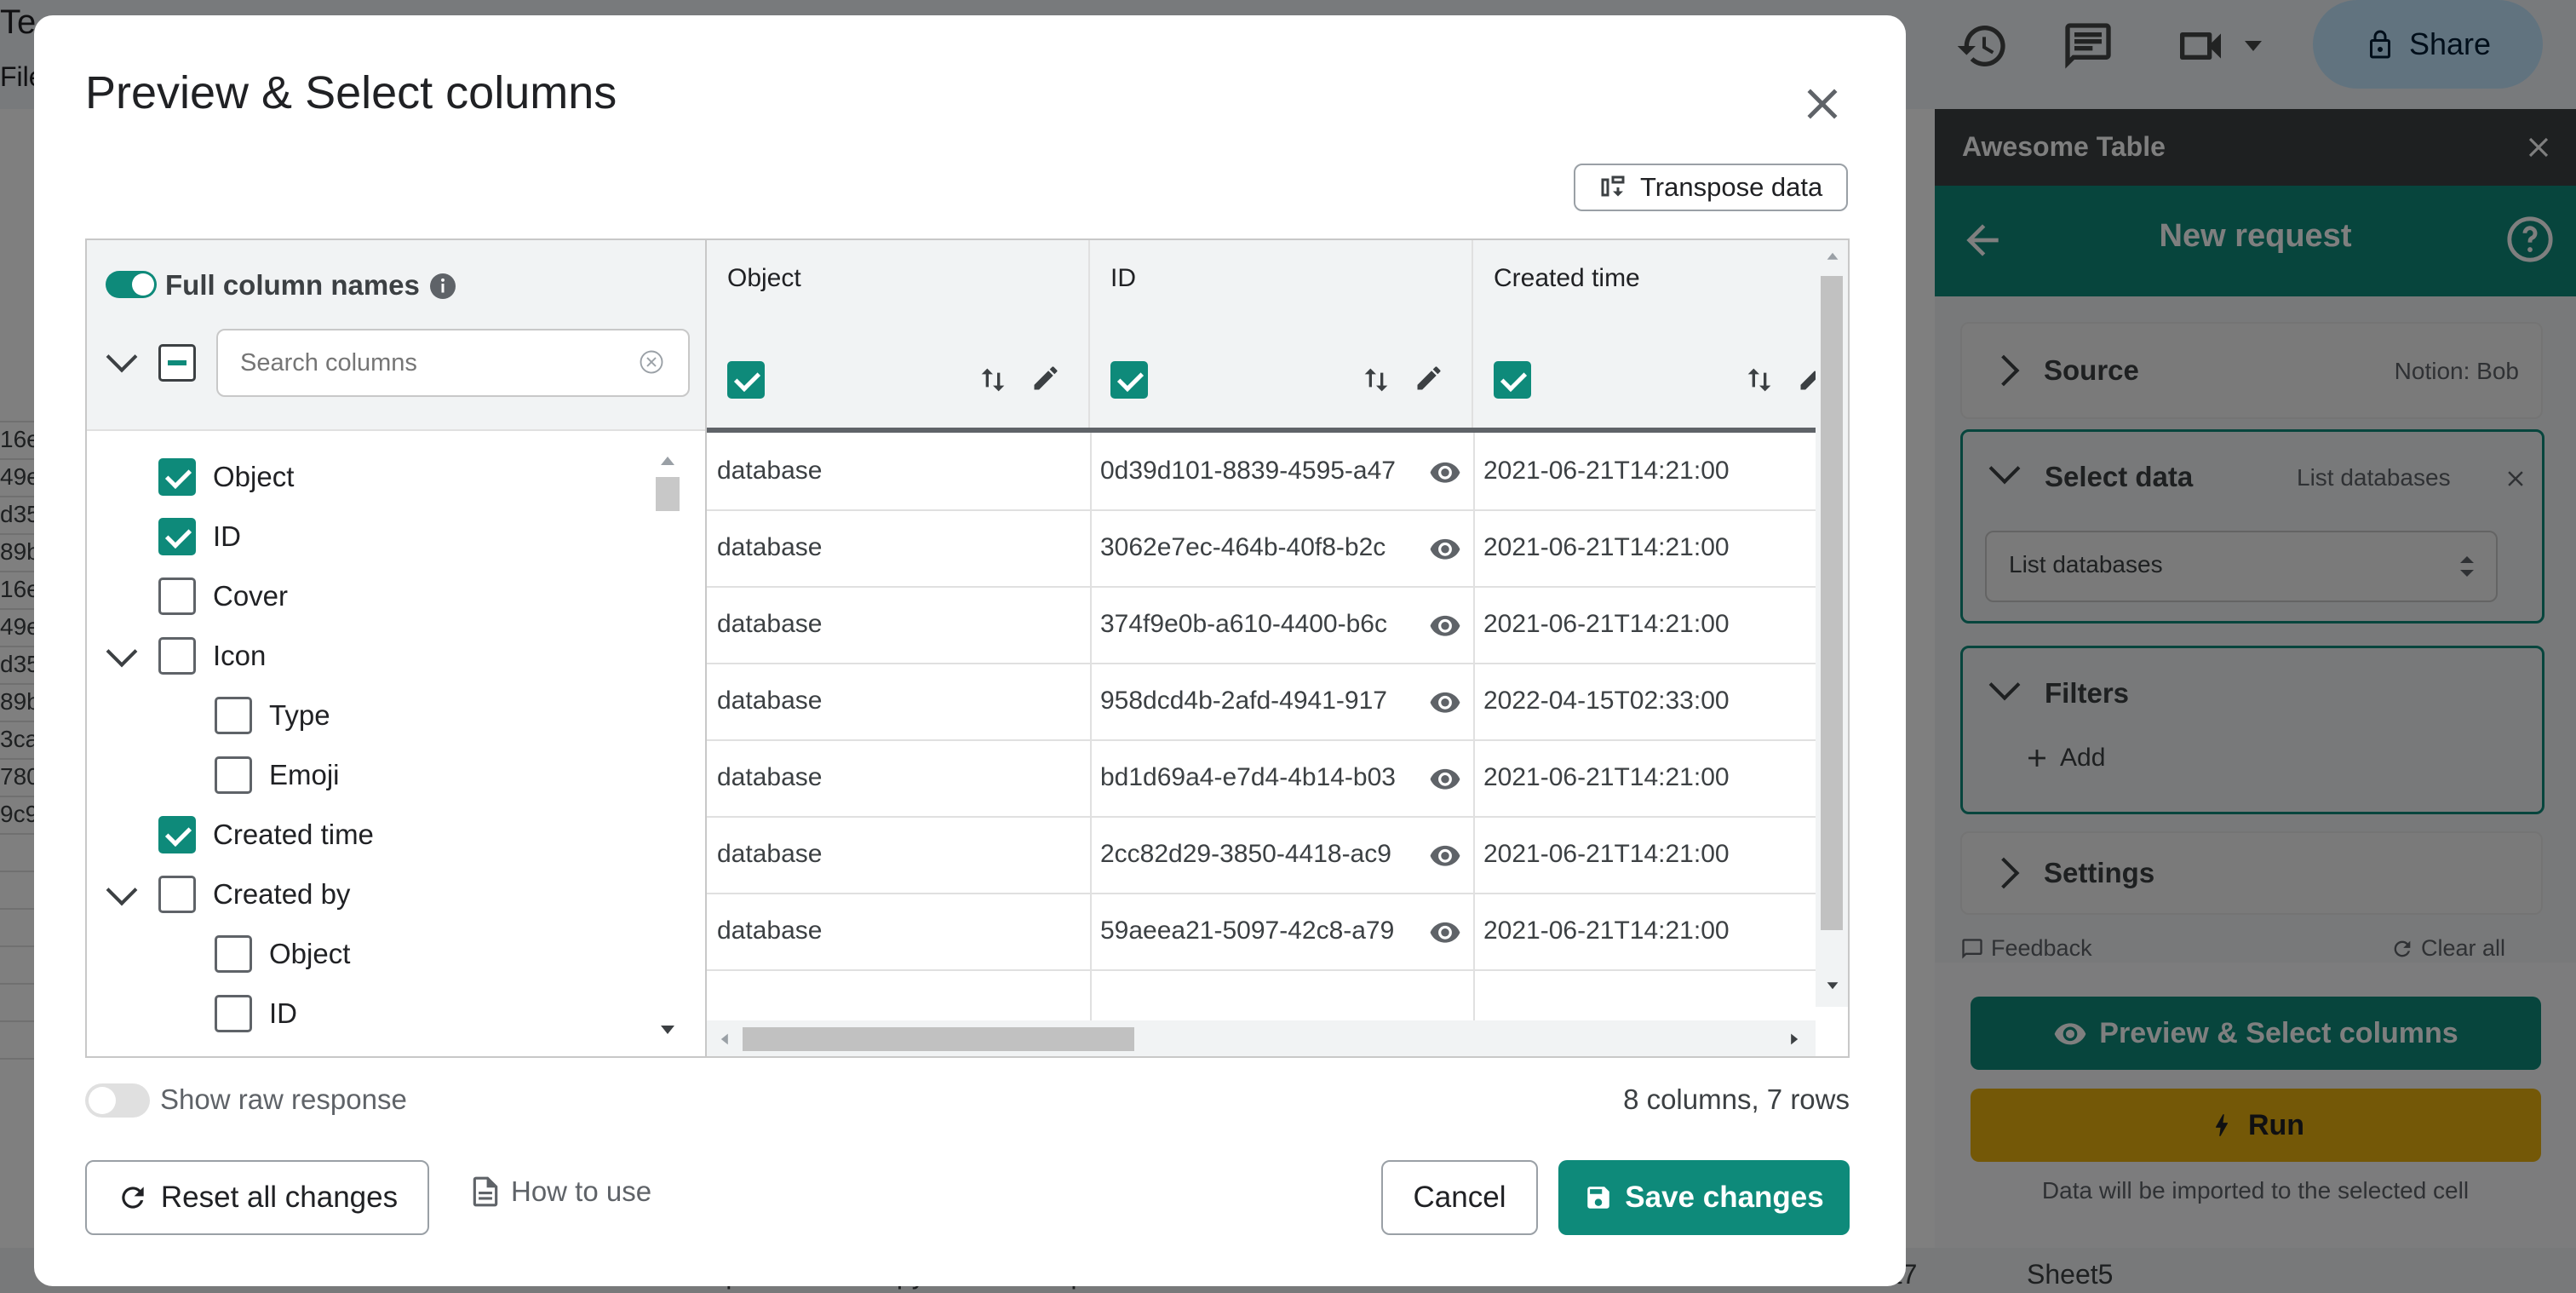 Image resolution: width=2576 pixels, height=1293 pixels. Describe the element at coordinates (1822, 103) in the screenshot. I see `close-icon` at that location.